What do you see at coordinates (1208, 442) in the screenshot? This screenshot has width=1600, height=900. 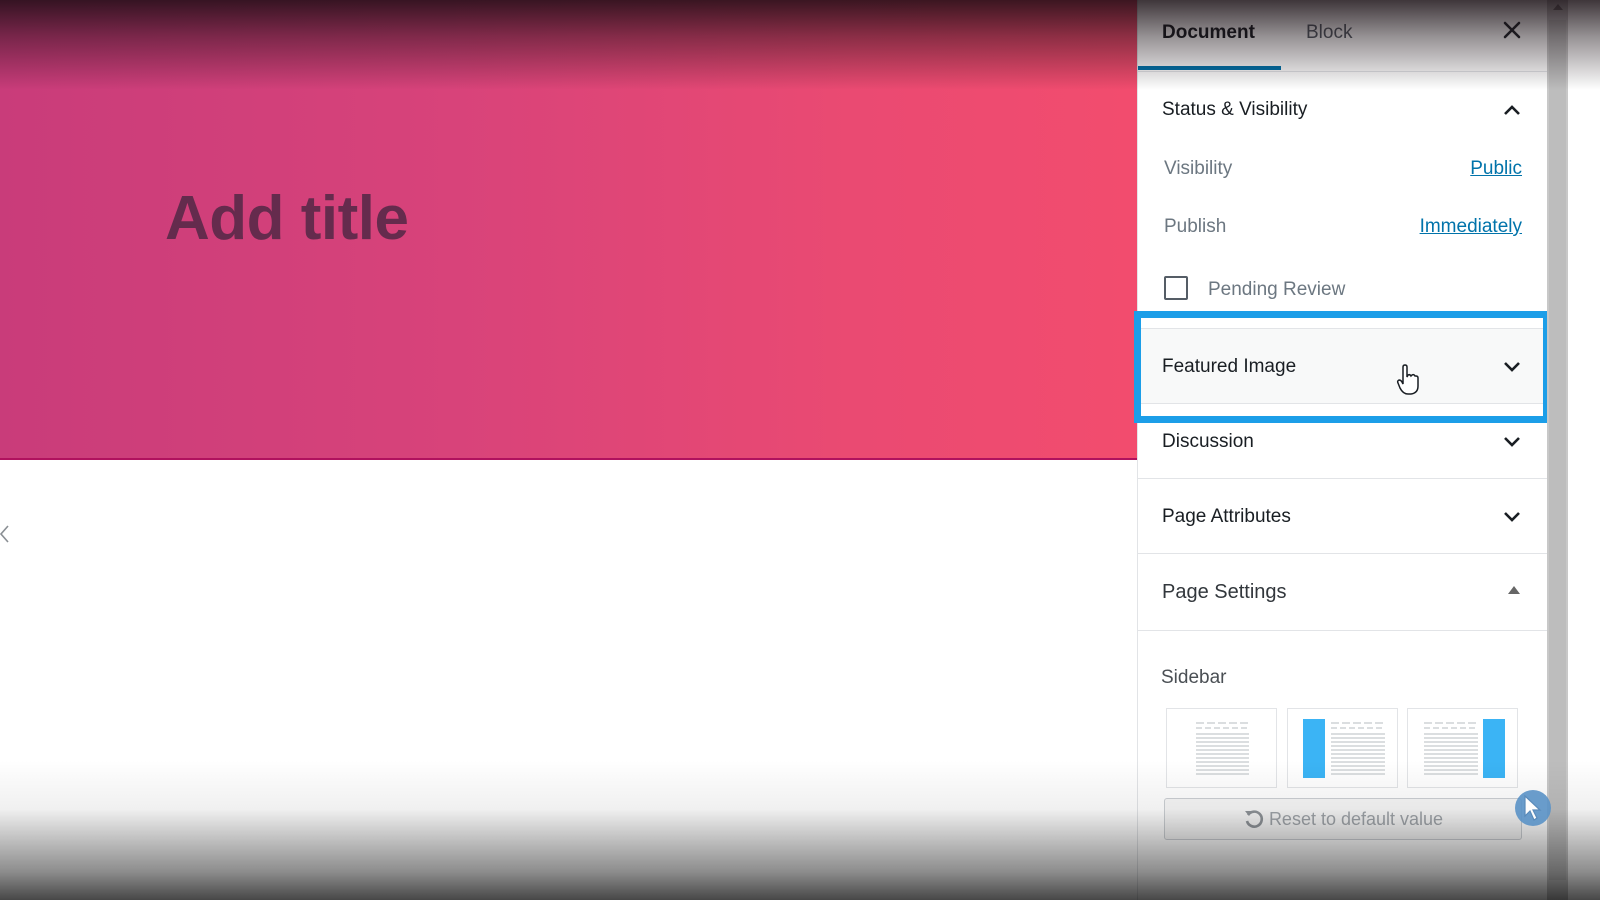 I see `panel-title: Discussion` at bounding box center [1208, 442].